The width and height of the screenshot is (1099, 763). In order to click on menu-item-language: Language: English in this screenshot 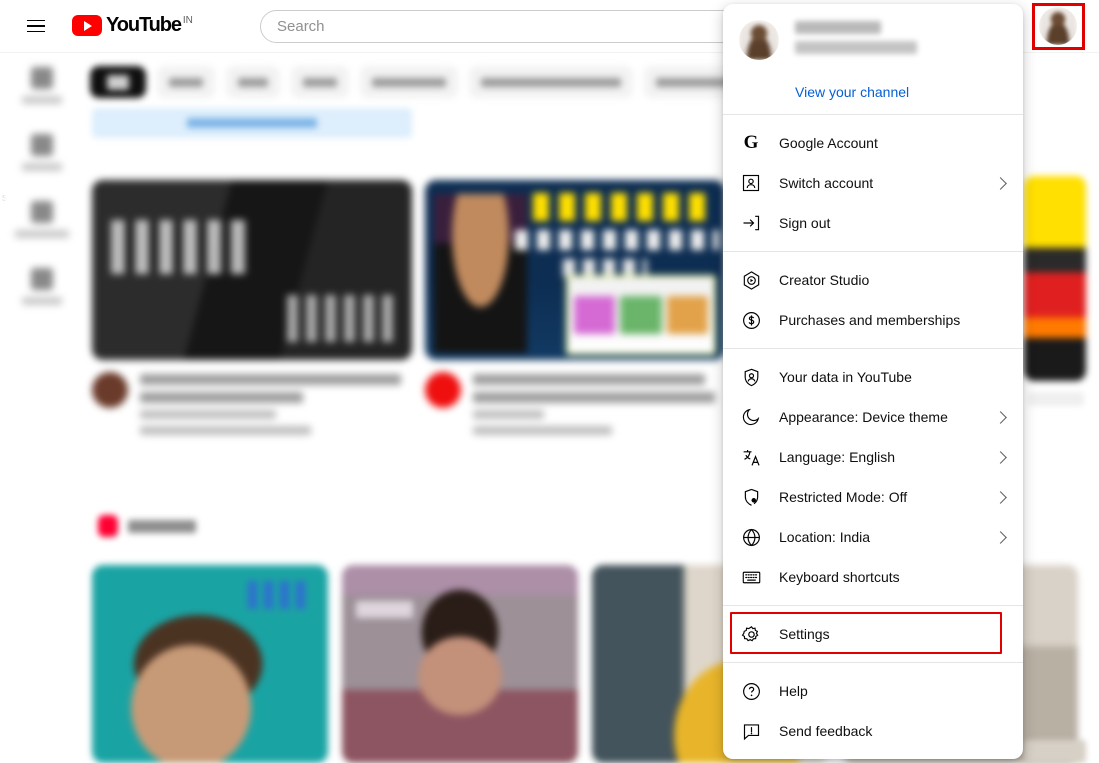, I will do `click(873, 457)`.